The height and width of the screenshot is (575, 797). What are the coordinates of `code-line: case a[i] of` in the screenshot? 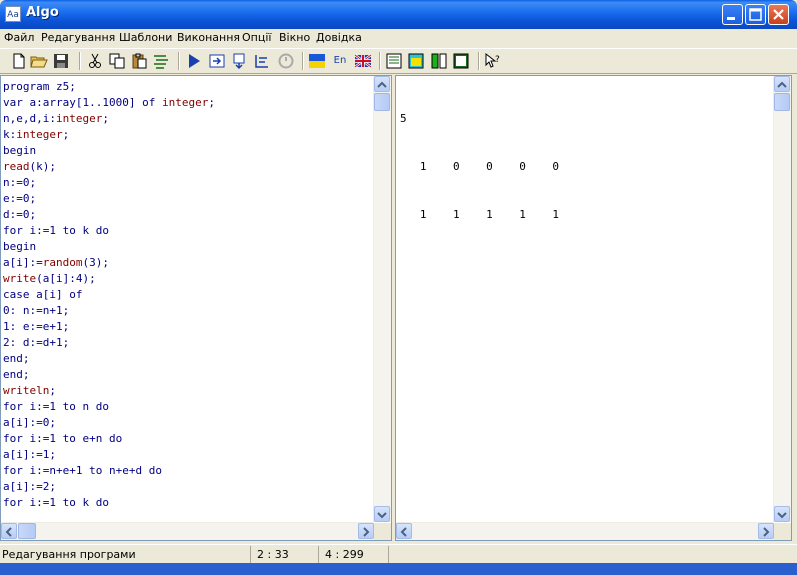 It's located at (109, 295).